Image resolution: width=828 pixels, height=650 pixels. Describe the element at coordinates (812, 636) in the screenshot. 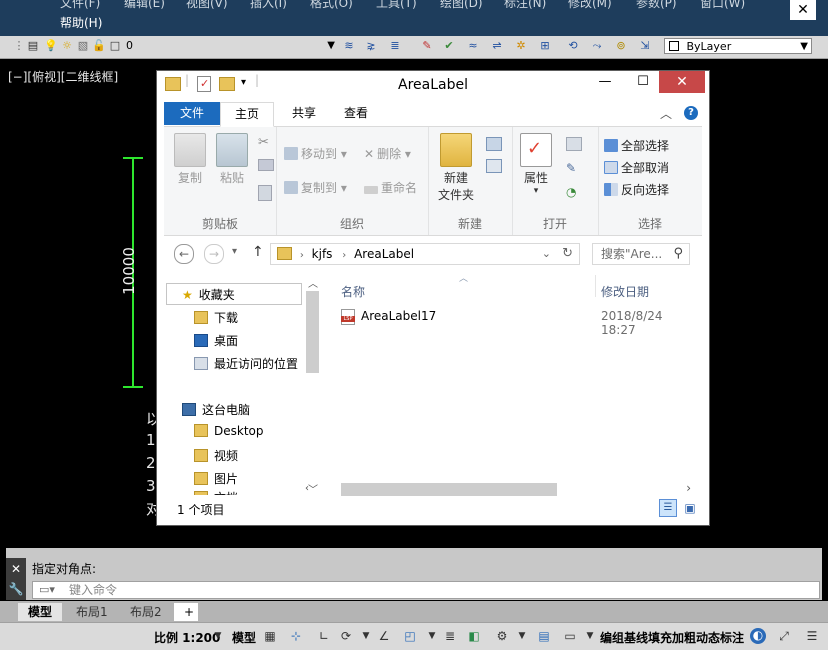

I see `menu-icon: ☰` at that location.